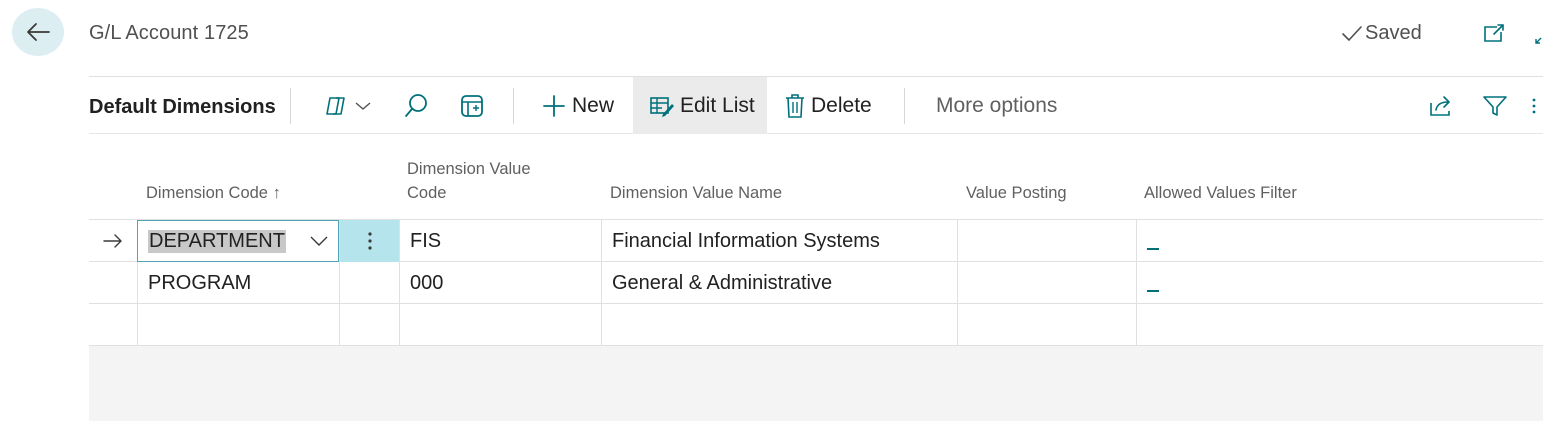 The image size is (1543, 421). I want to click on edit-list-label: Edit List, so click(717, 105).